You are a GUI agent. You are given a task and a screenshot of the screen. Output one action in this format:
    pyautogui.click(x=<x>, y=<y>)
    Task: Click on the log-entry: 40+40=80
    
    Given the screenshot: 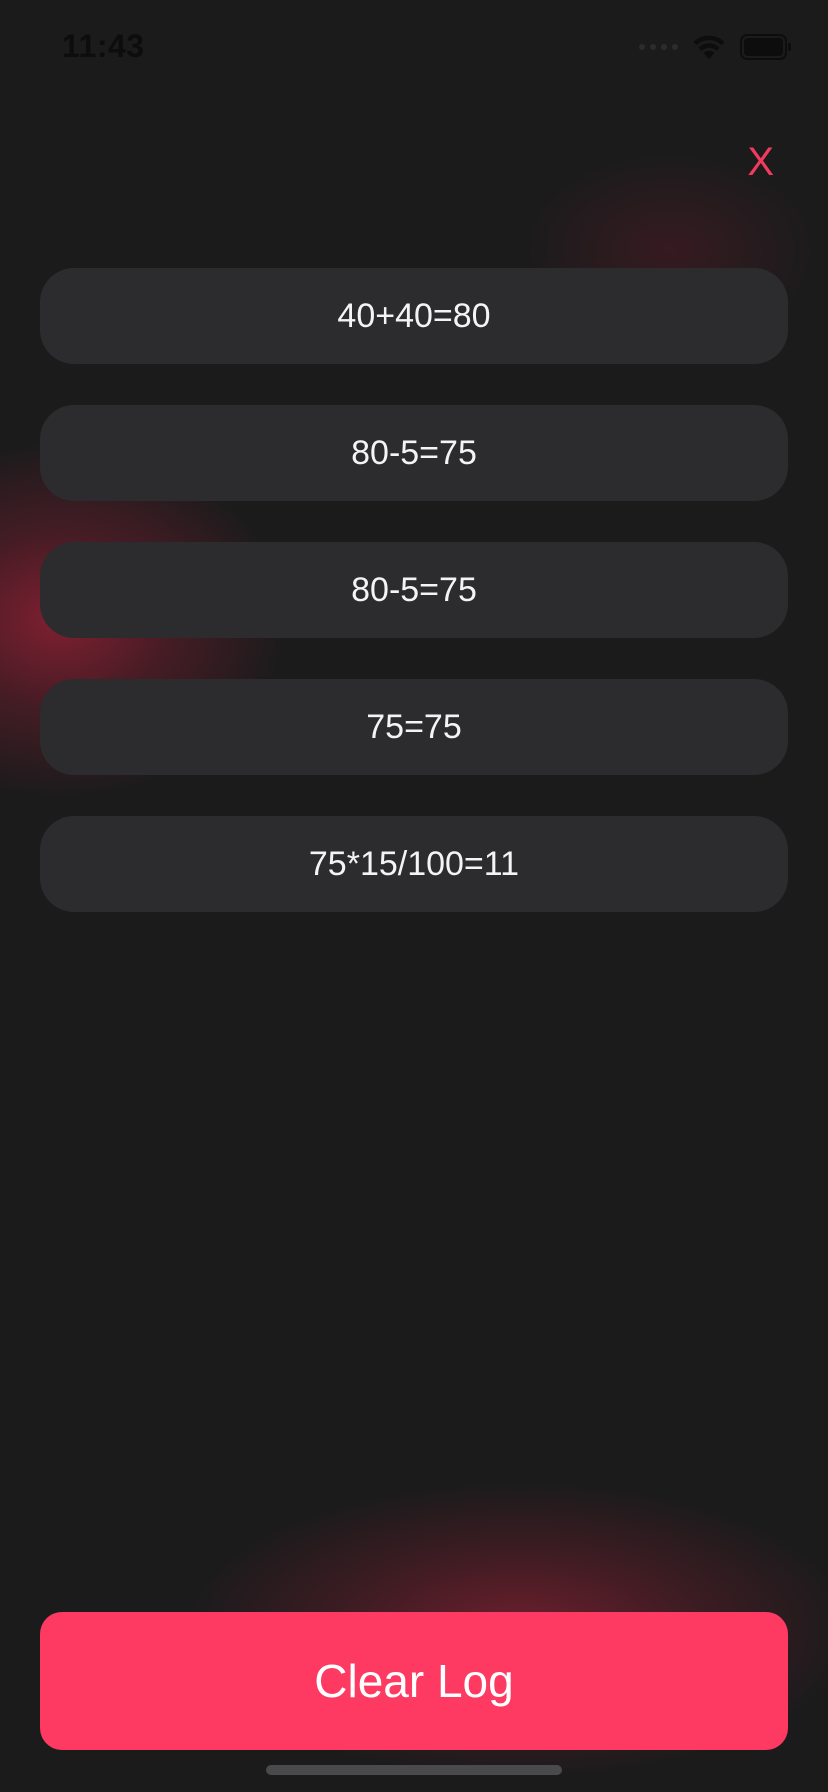 What is the action you would take?
    pyautogui.click(x=414, y=316)
    